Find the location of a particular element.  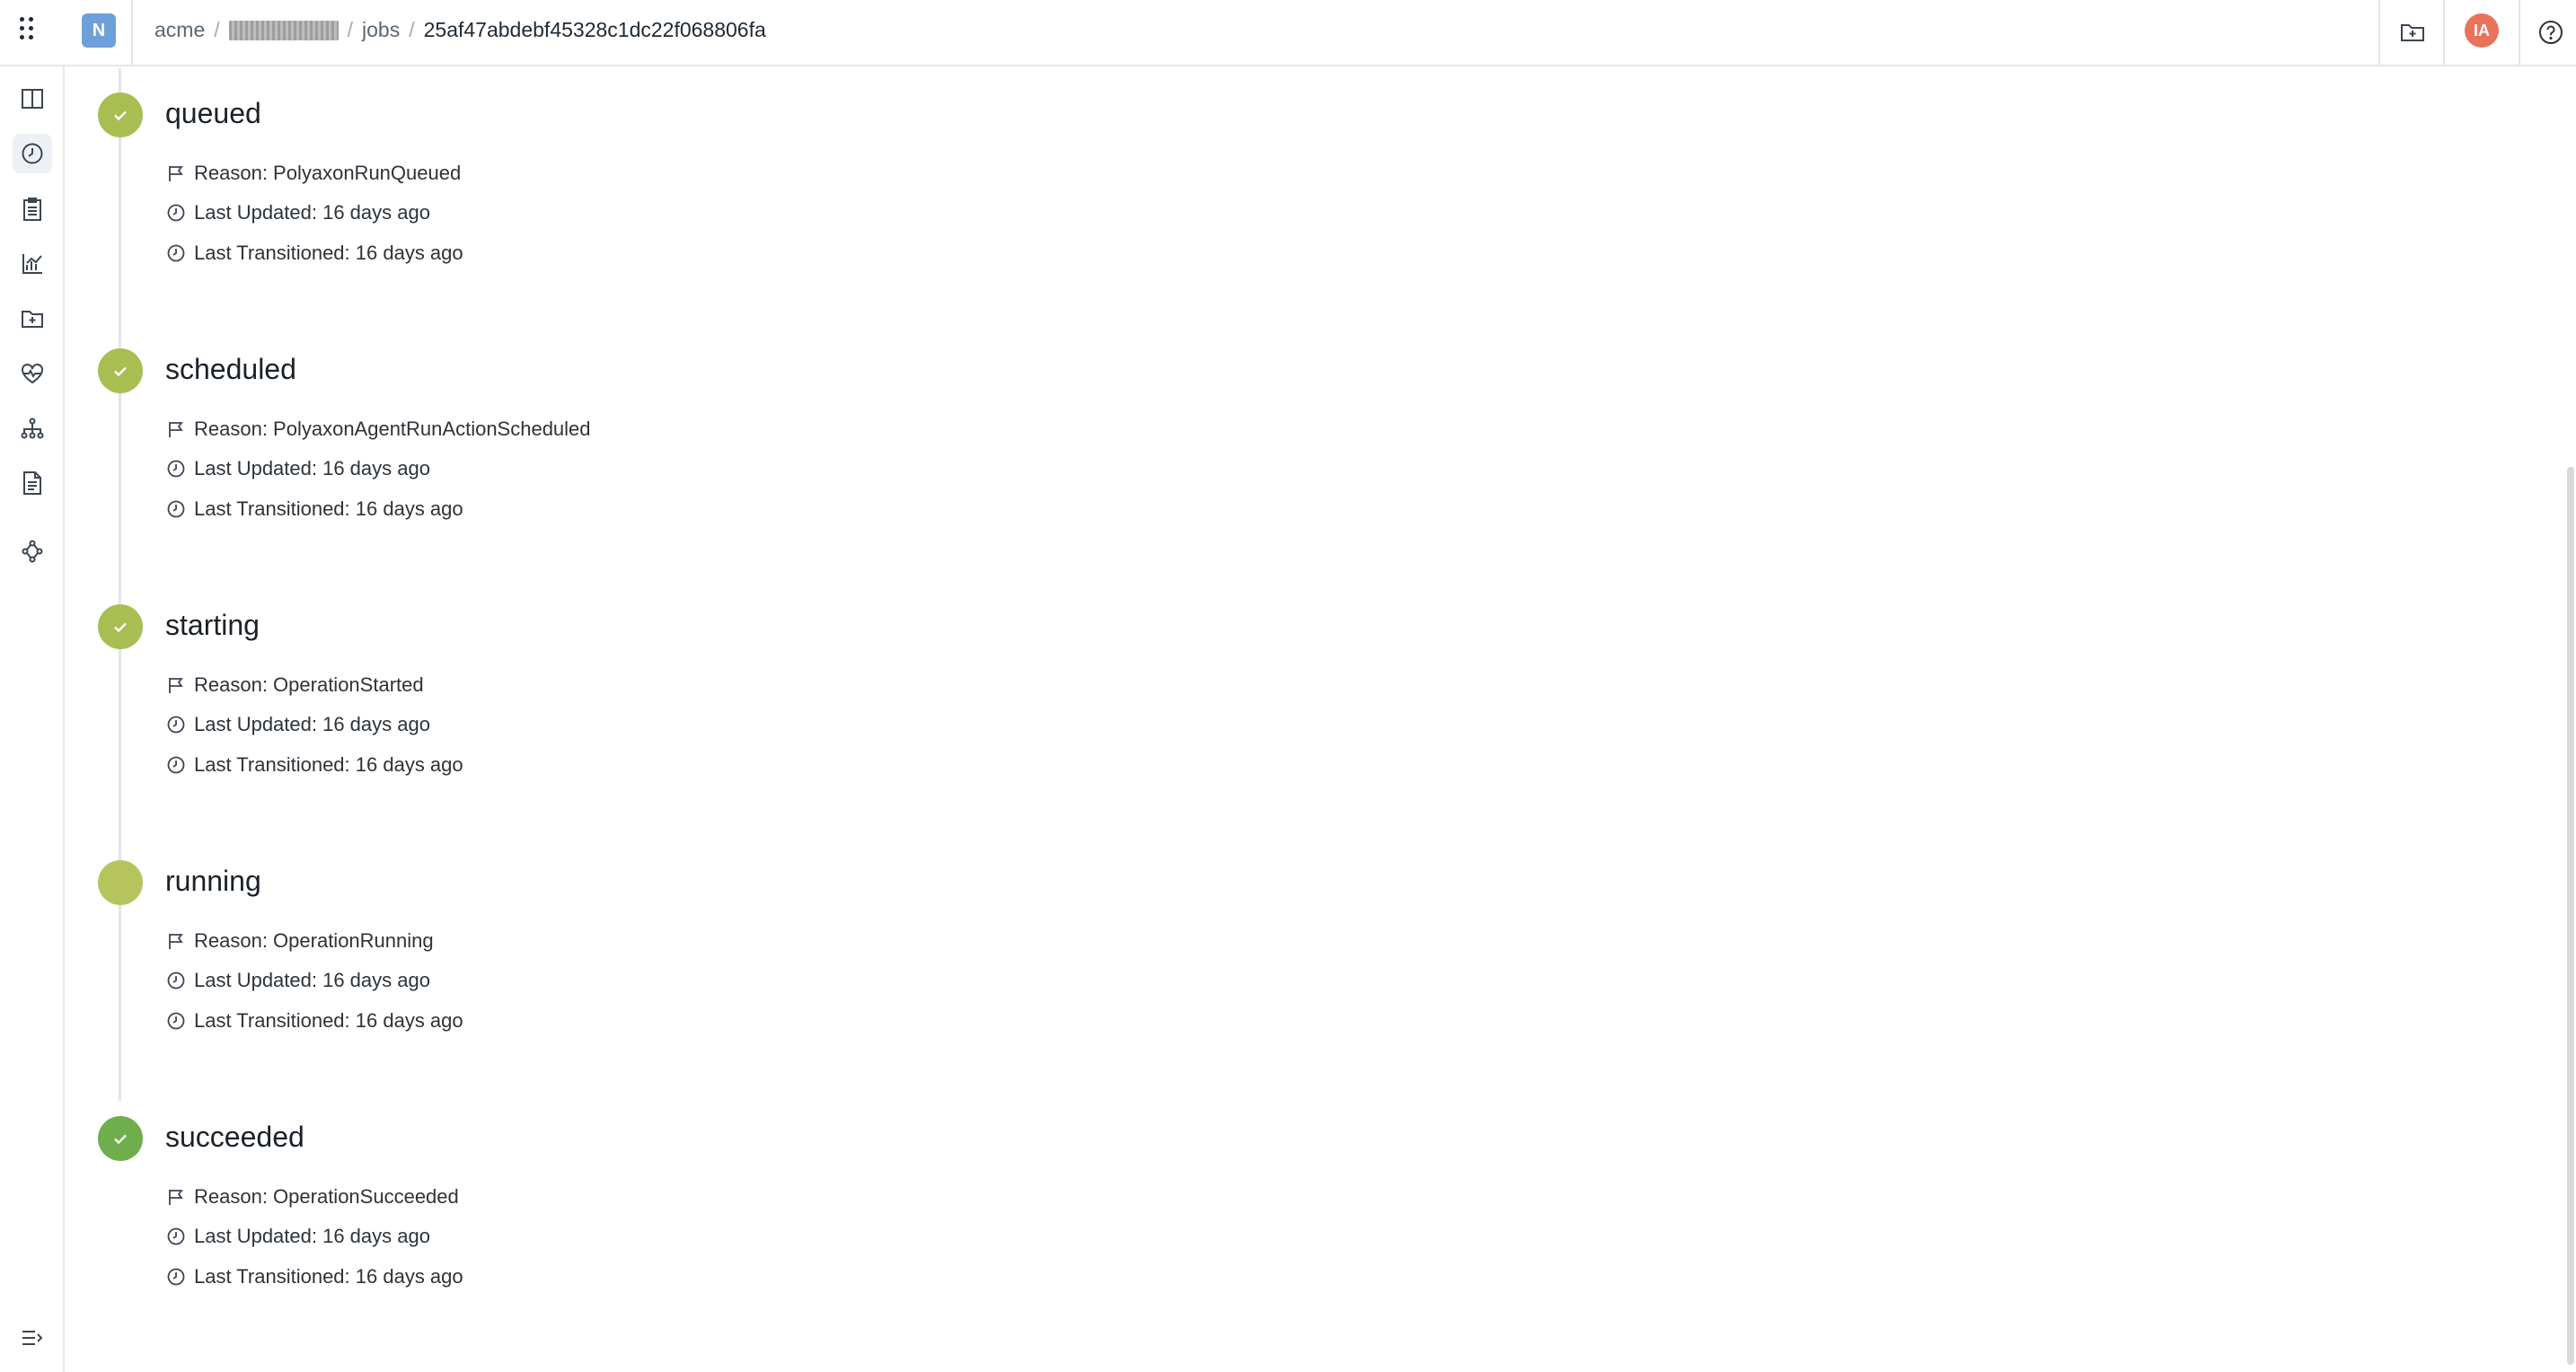

breadcrumb-section: jobs is located at coordinates (381, 30).